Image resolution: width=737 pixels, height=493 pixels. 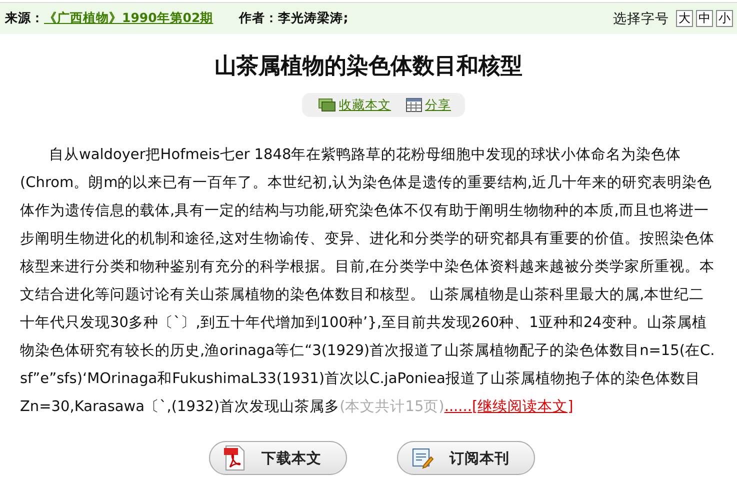 I want to click on journal-link: 《广西植物》1990年第02期, so click(x=129, y=18).